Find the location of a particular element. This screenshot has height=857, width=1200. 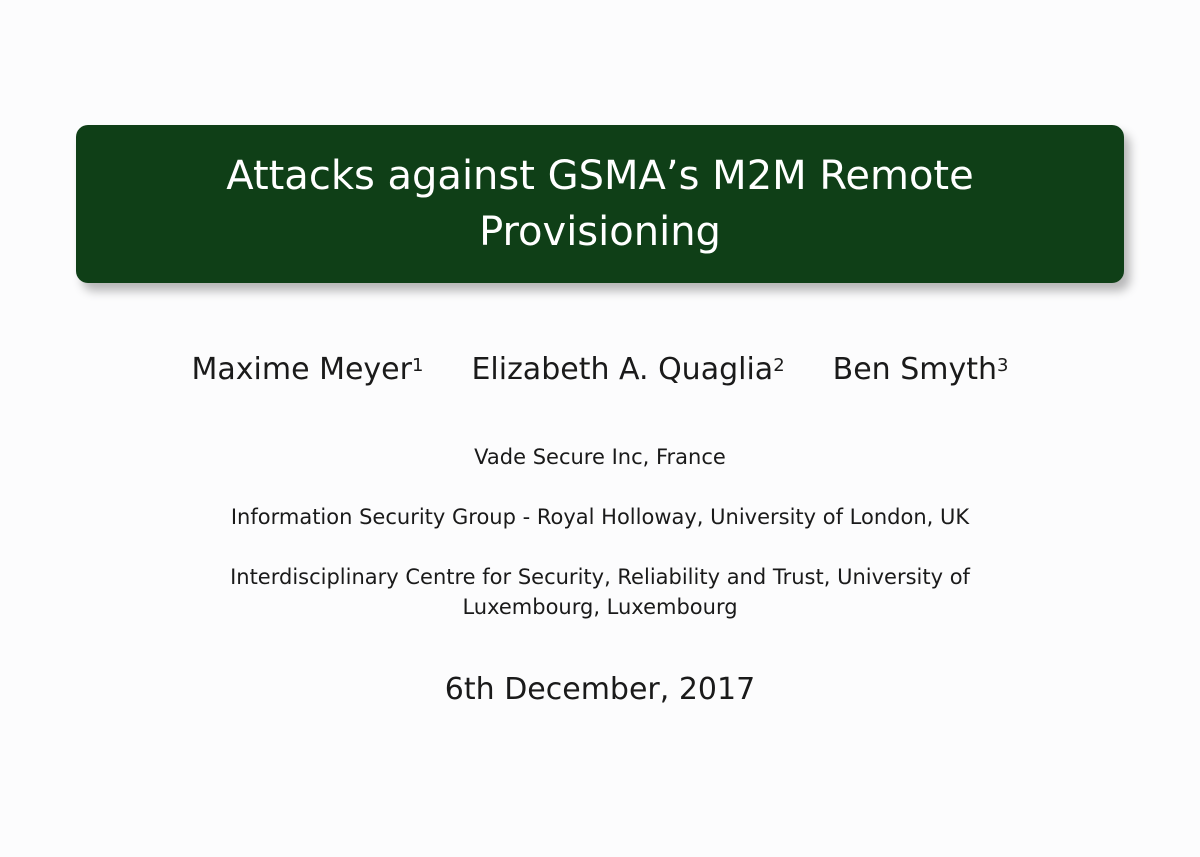

presentation-date: 6th December, 2017 is located at coordinates (600, 689).